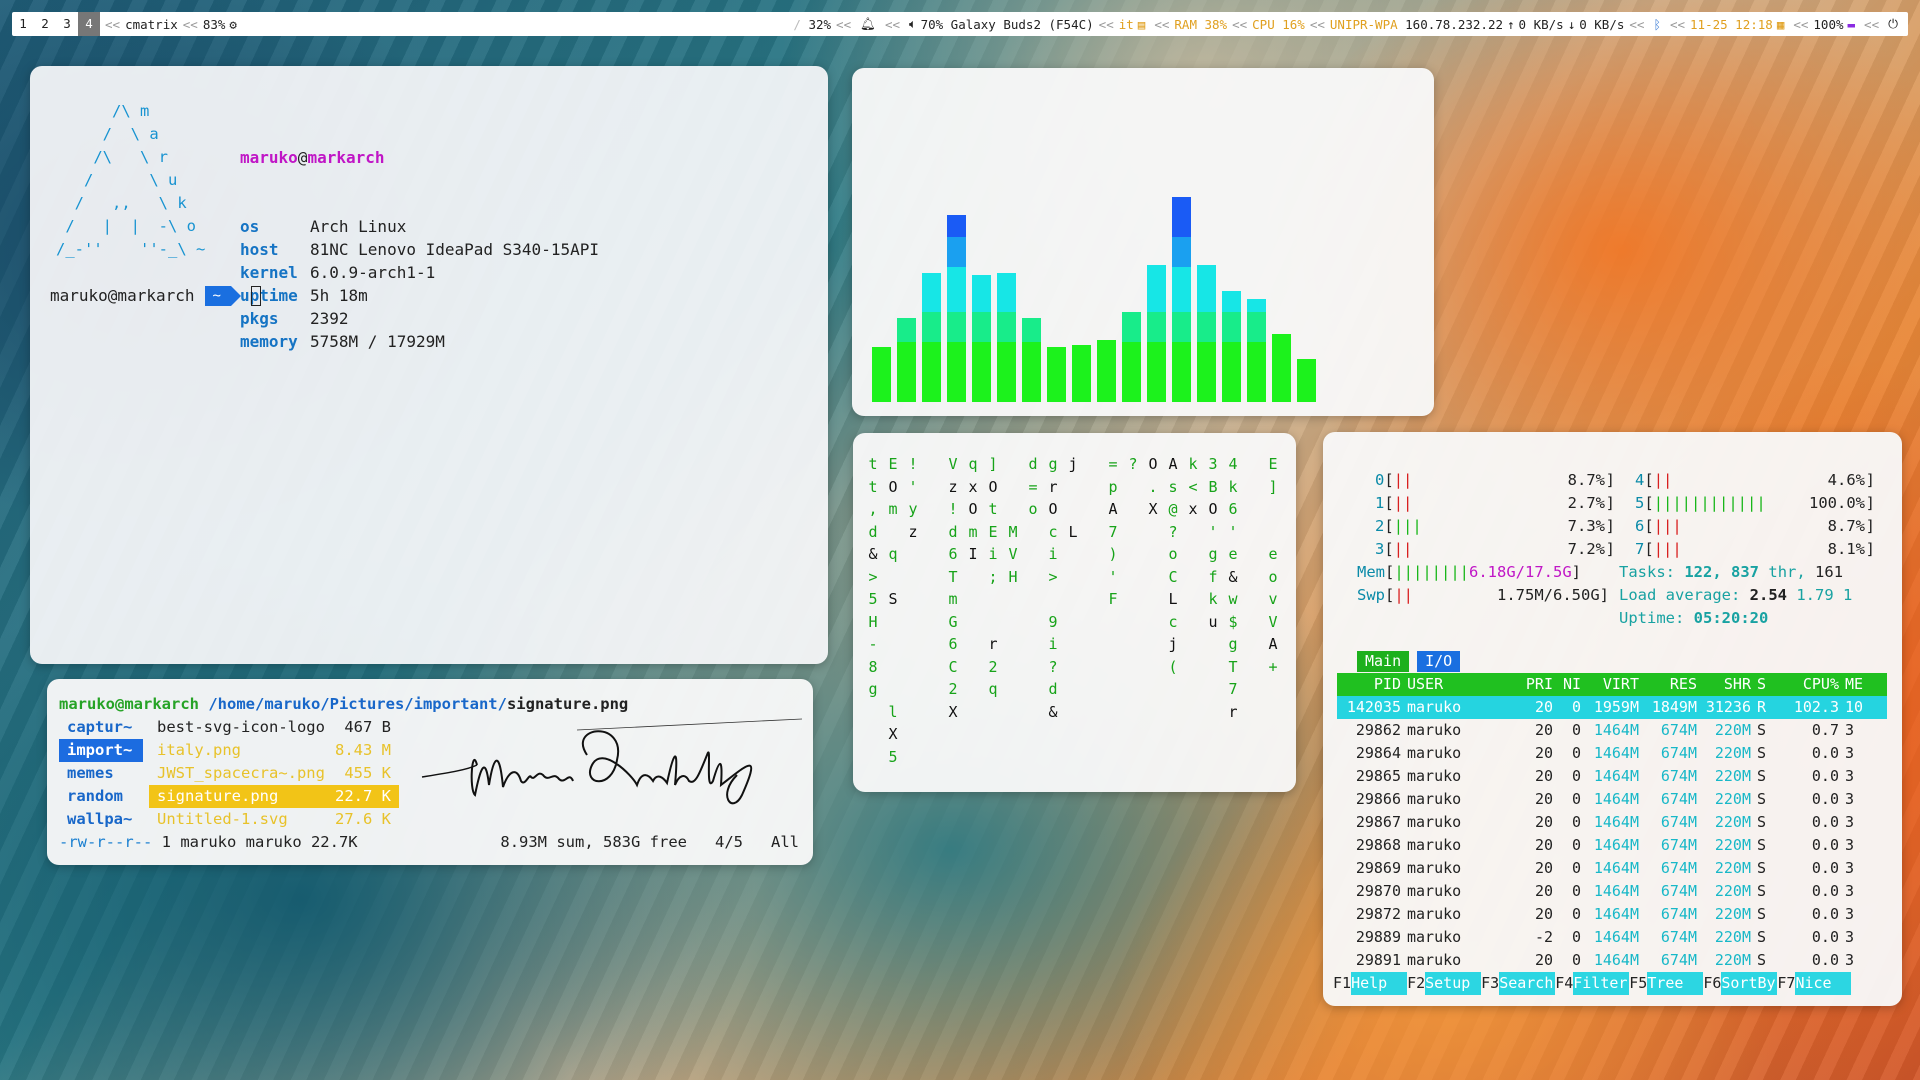 The image size is (1920, 1080). I want to click on cava-visualizer-window, so click(1143, 242).